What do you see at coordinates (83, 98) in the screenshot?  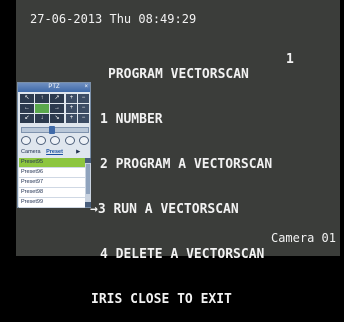 I see `zoom-out-button: −` at bounding box center [83, 98].